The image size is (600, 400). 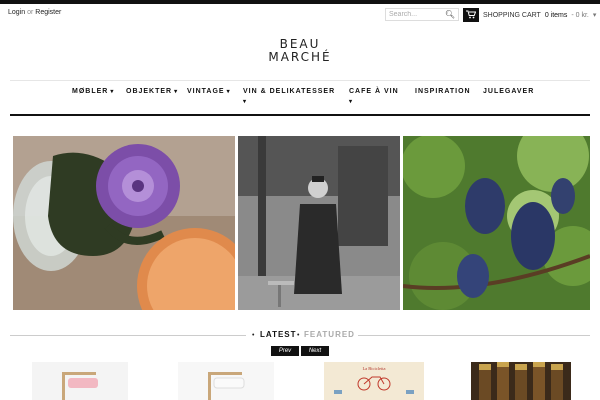 I want to click on account-links: Login or Register, so click(x=34, y=12).